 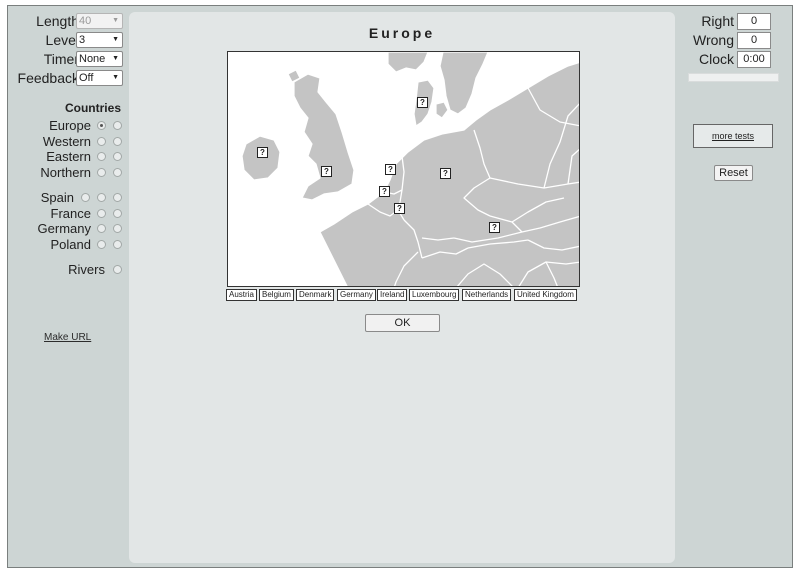 I want to click on level-row: Level 3 ▼, so click(x=68, y=40).